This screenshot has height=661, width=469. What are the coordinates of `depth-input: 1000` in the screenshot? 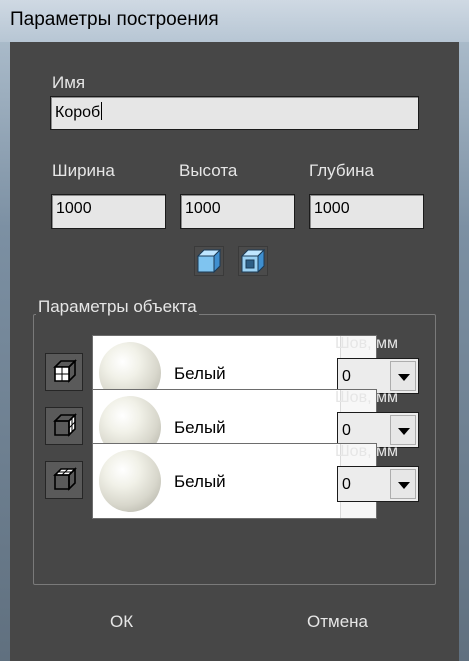 It's located at (366, 211).